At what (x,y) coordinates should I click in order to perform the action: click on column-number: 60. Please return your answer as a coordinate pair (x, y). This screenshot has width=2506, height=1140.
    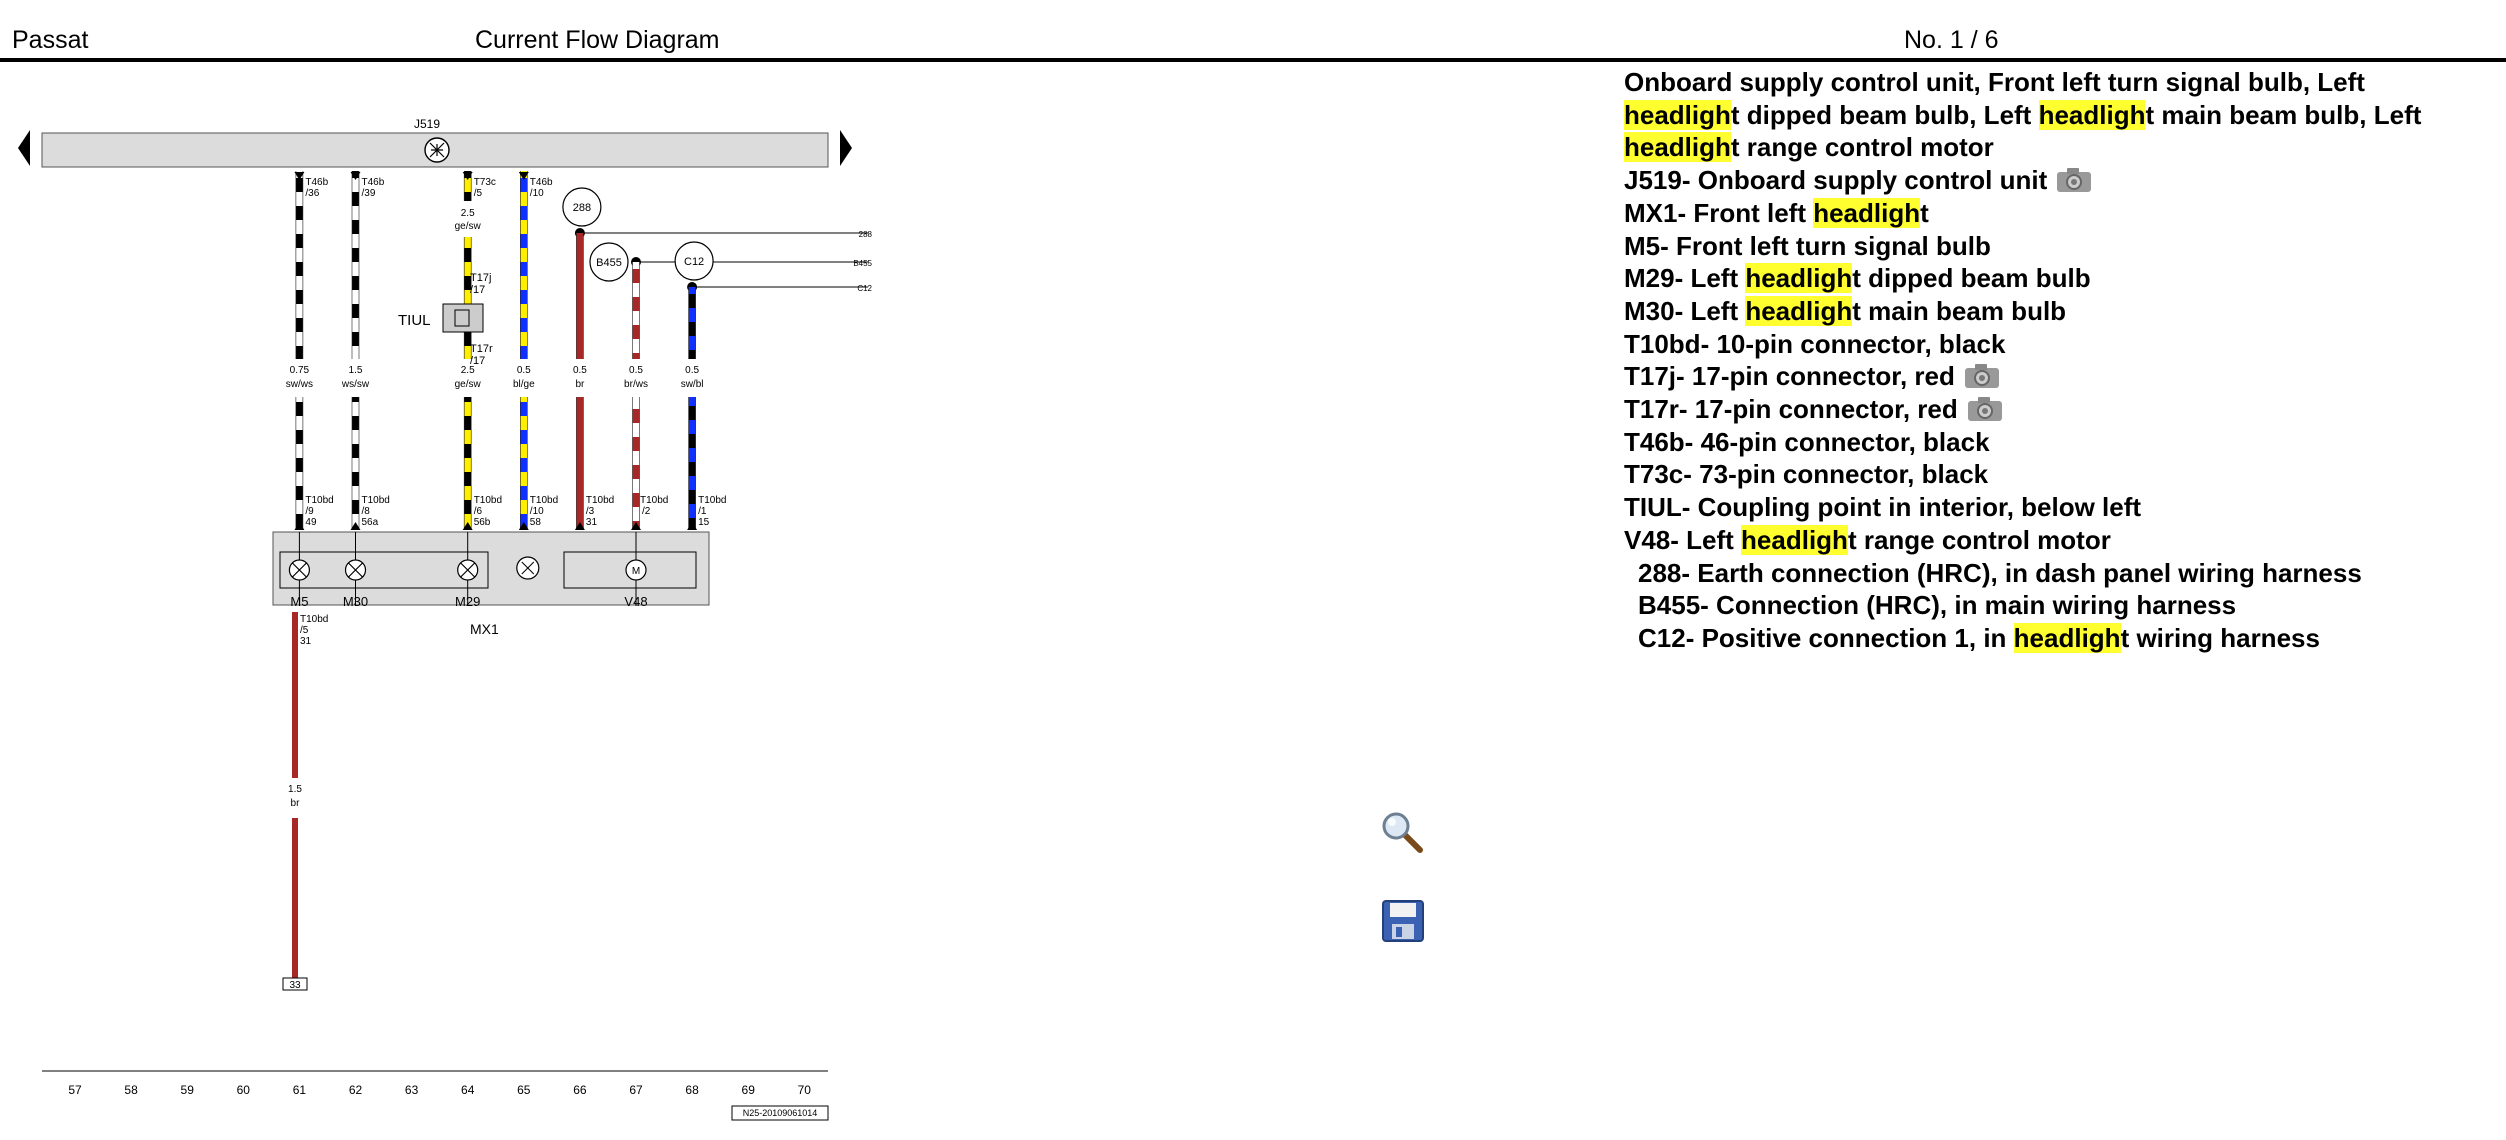
    Looking at the image, I should click on (244, 1090).